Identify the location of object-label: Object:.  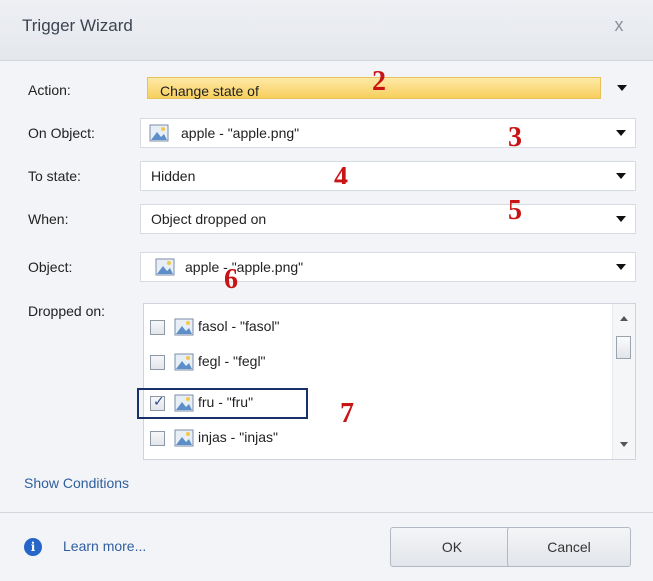
(50, 267).